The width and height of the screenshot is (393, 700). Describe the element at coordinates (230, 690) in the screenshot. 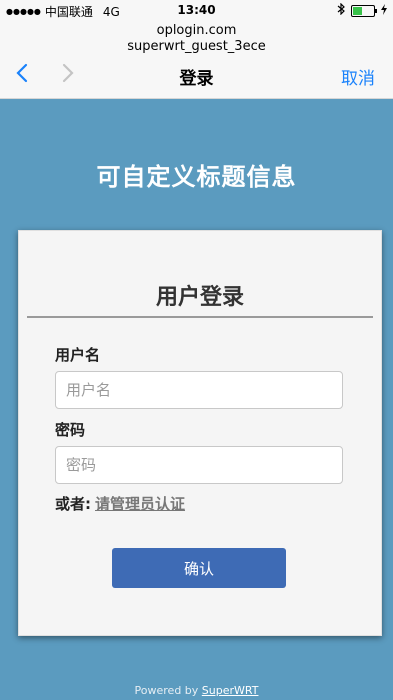

I see `superwrt-link: SuperWRT` at that location.